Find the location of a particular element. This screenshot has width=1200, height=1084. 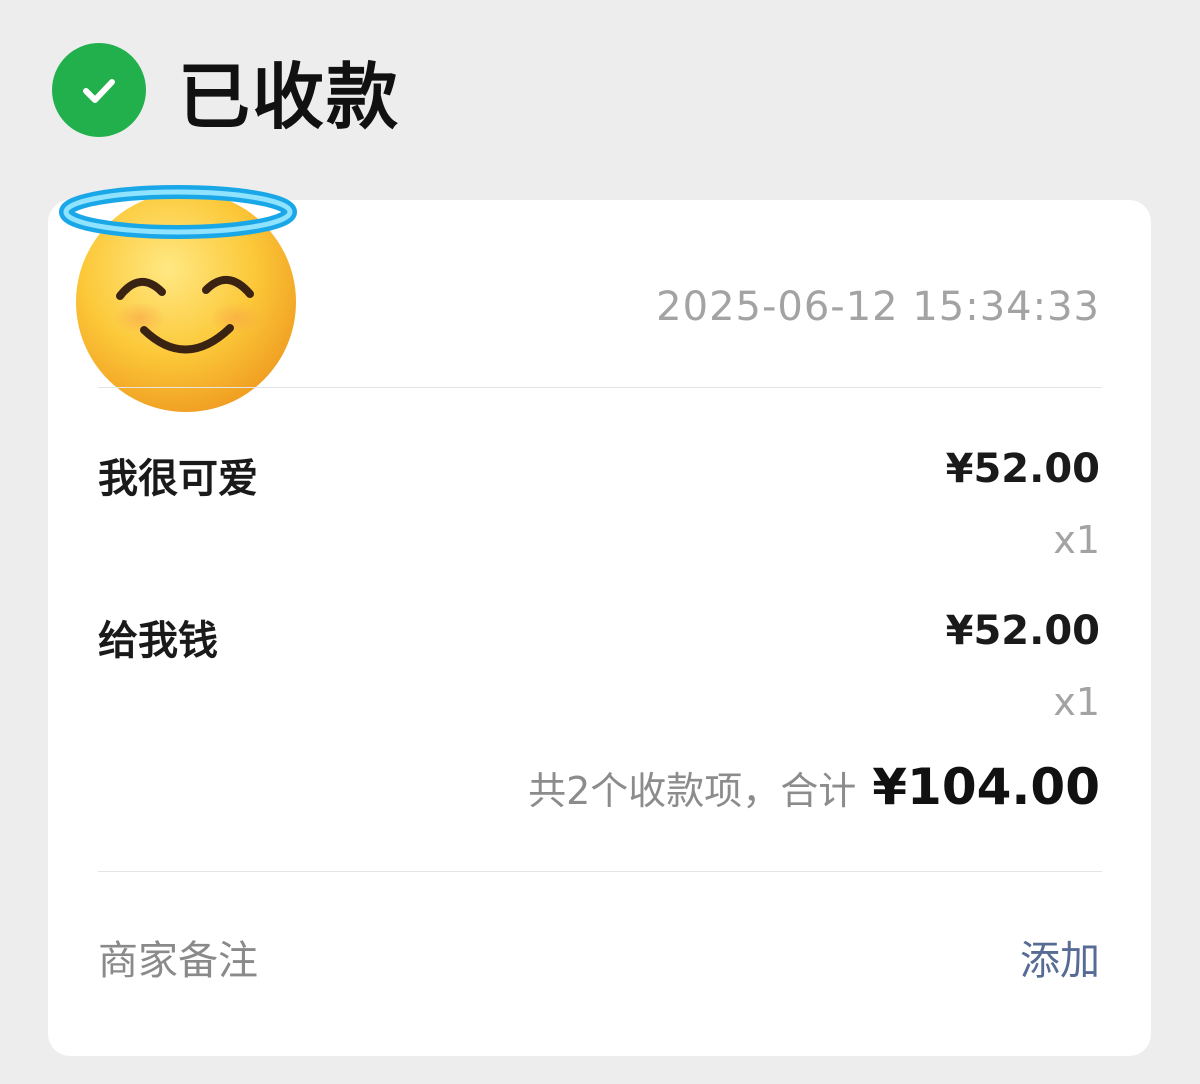

item-price-2: ¥52.00 is located at coordinates (1022, 631).